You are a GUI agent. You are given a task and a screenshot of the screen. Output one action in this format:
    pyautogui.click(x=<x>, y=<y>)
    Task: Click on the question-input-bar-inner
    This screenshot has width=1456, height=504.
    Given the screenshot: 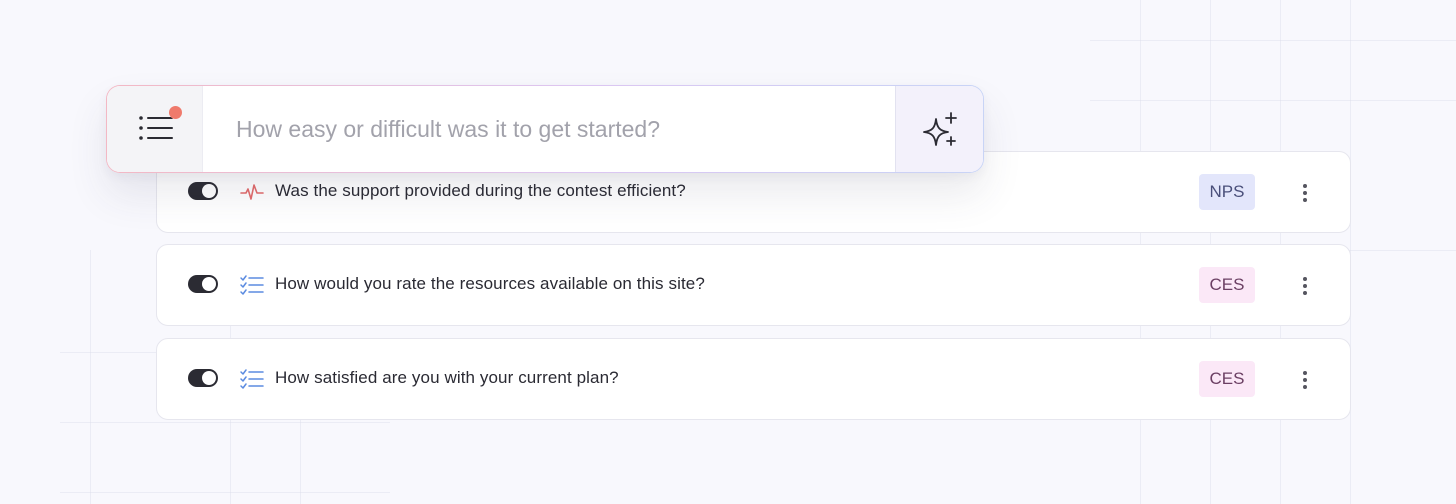 What is the action you would take?
    pyautogui.click(x=545, y=129)
    